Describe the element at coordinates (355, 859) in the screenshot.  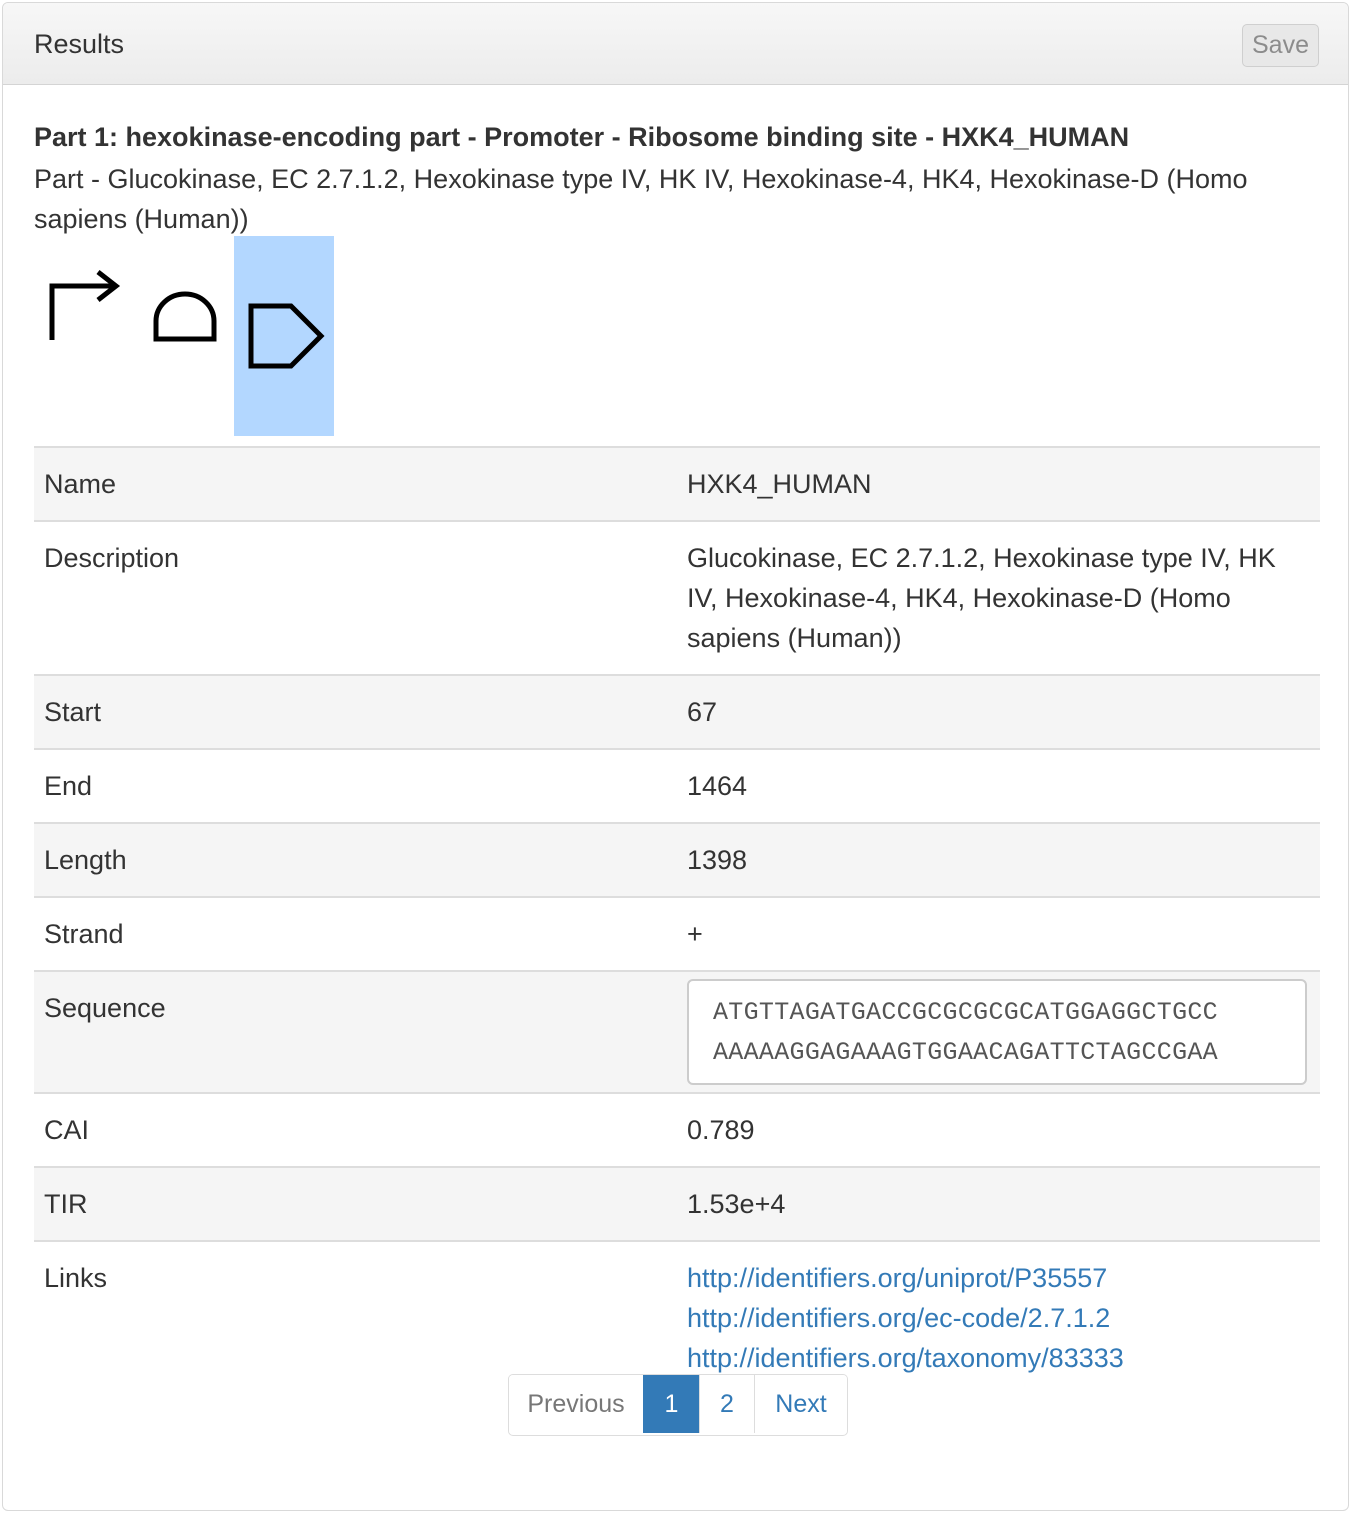
I see `length-label: Length` at that location.